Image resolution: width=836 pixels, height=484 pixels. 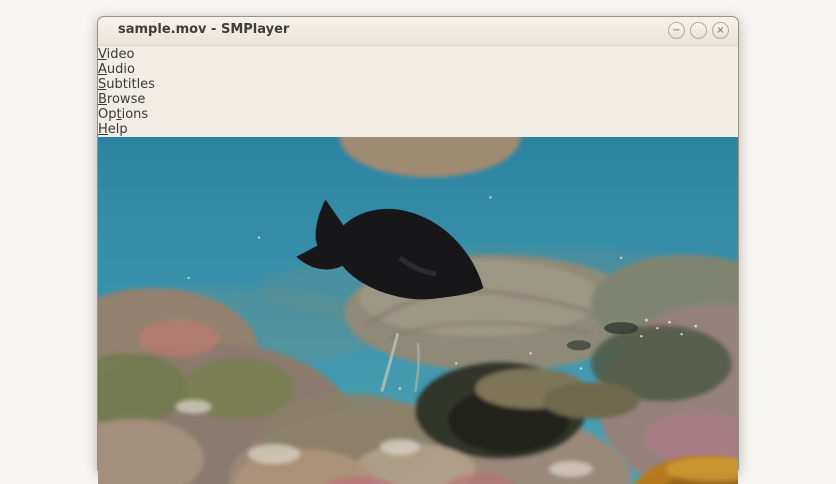 I want to click on close-button: ×, so click(x=720, y=30).